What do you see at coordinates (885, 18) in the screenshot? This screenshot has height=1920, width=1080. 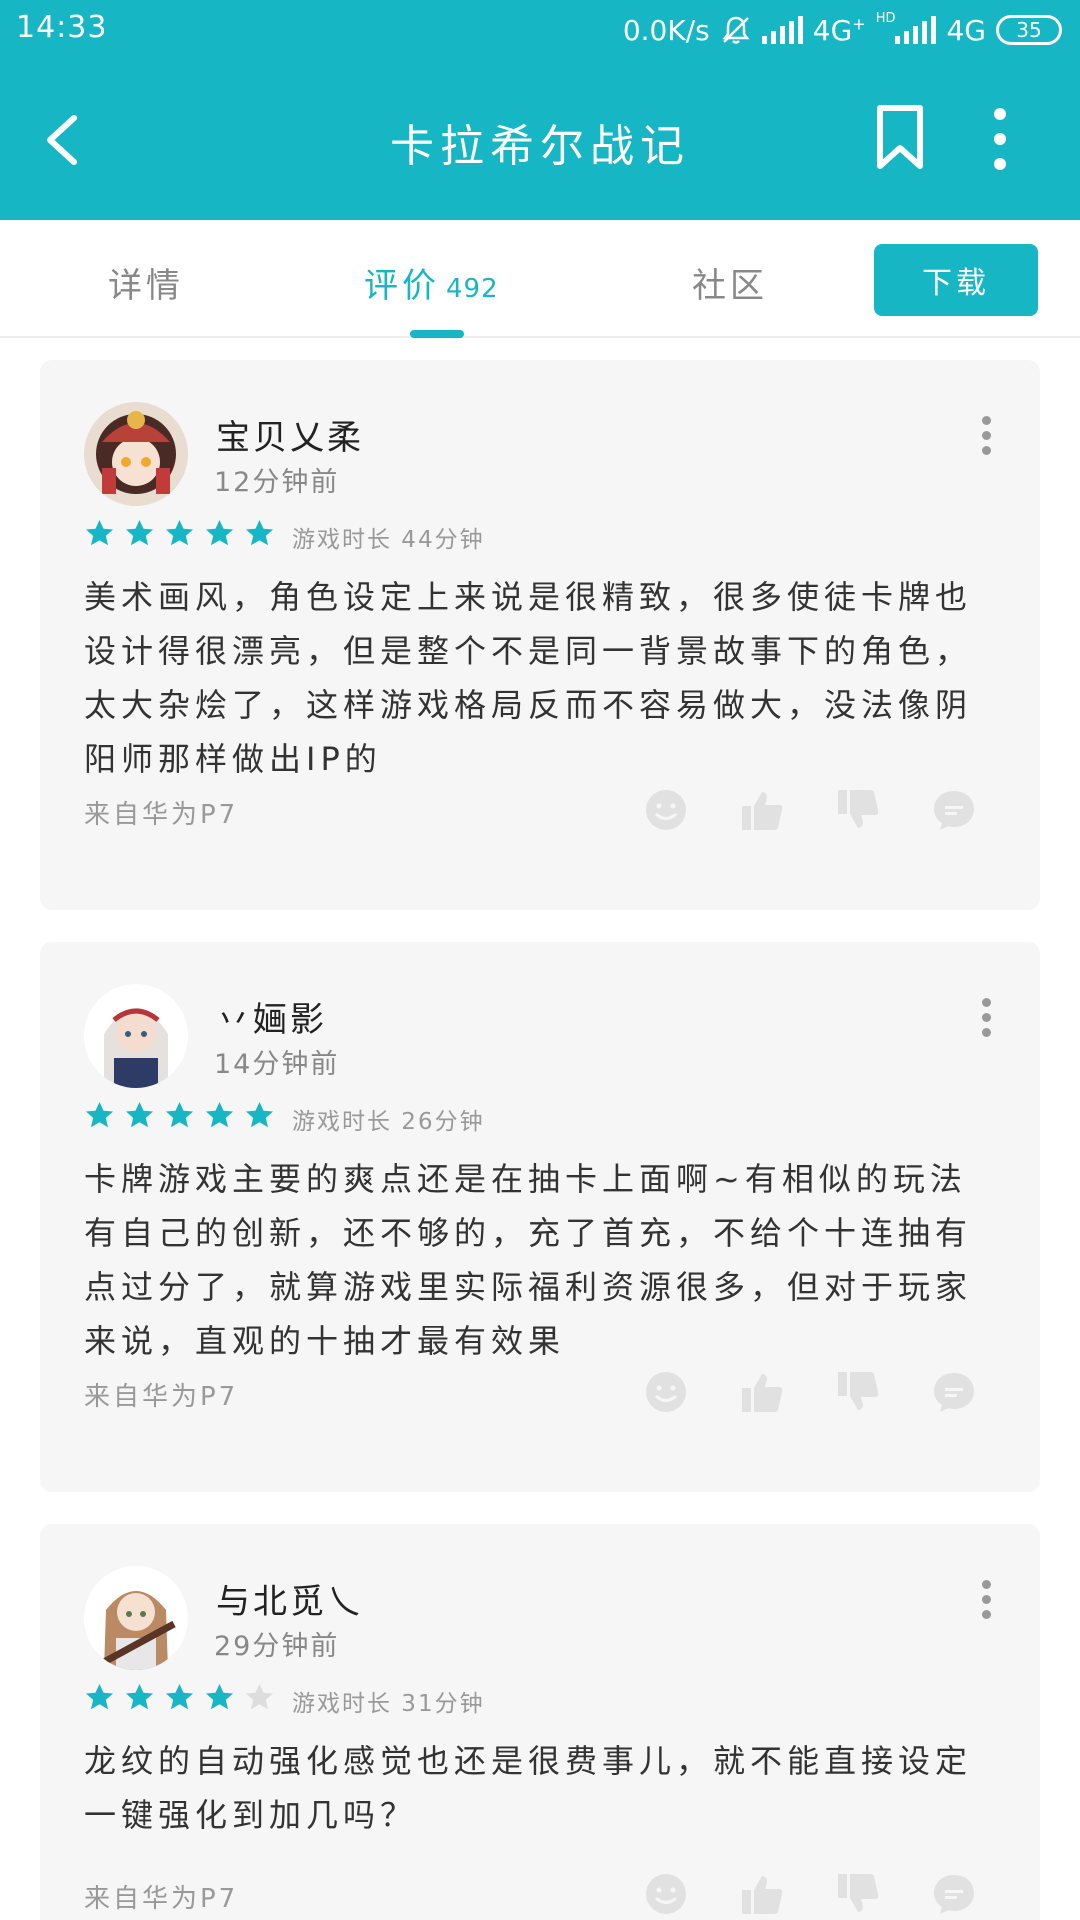 I see `hd-label: HD` at bounding box center [885, 18].